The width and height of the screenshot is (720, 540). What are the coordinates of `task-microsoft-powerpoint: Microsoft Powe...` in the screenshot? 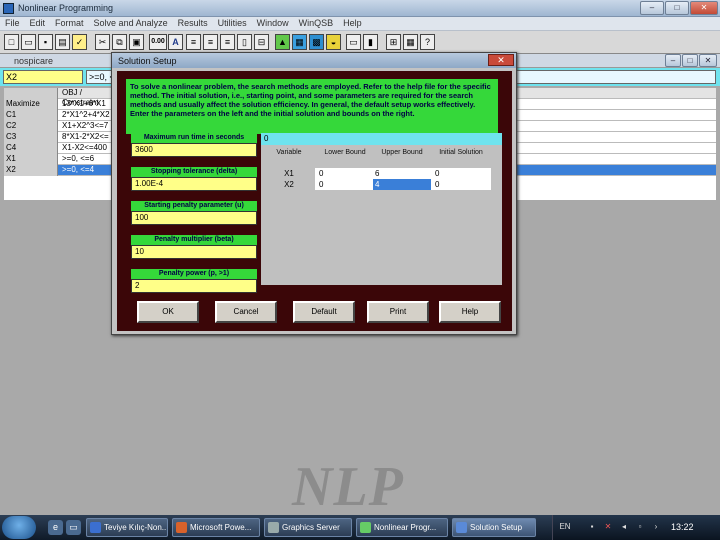 It's located at (216, 527).